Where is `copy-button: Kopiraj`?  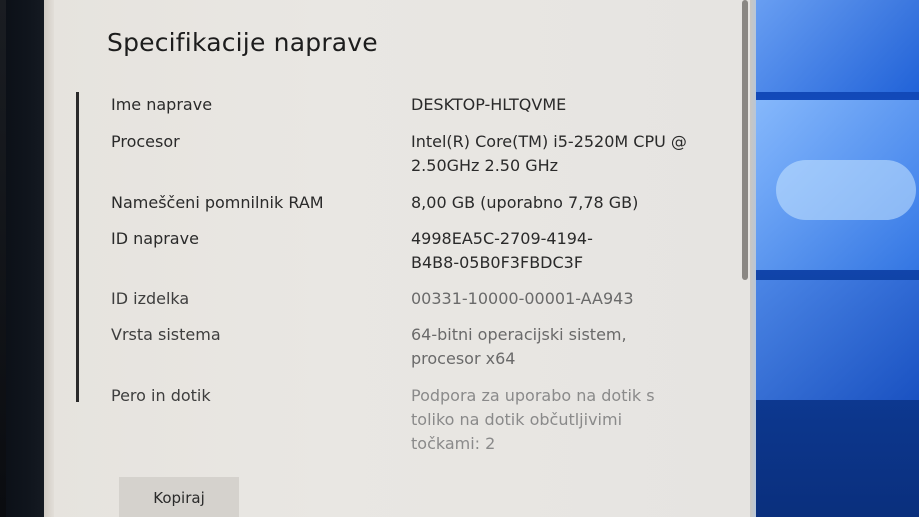 copy-button: Kopiraj is located at coordinates (179, 497).